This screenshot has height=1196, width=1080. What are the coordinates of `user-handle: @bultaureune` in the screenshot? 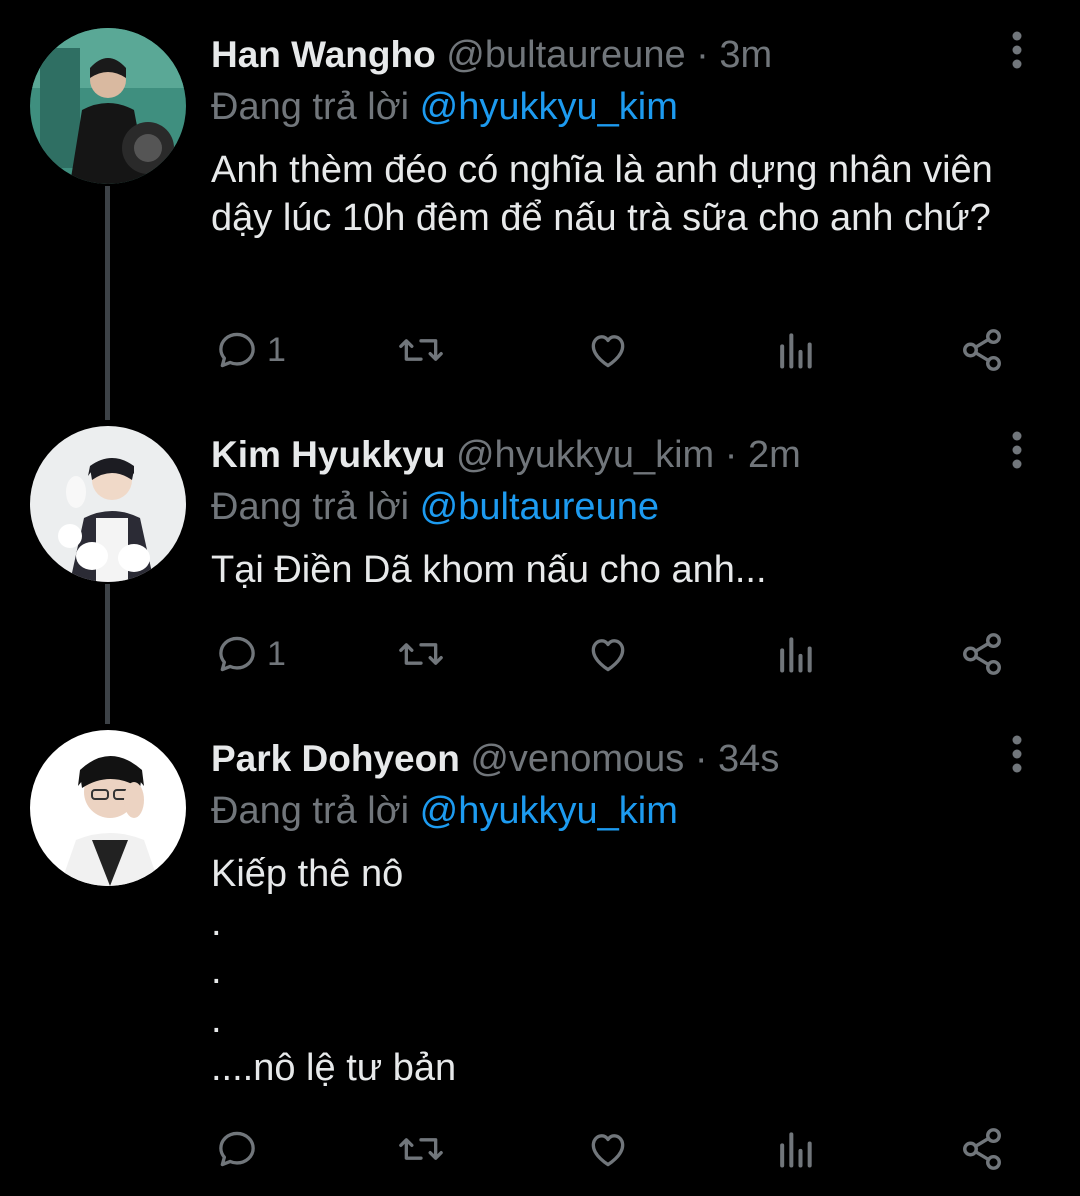 It's located at (565, 55).